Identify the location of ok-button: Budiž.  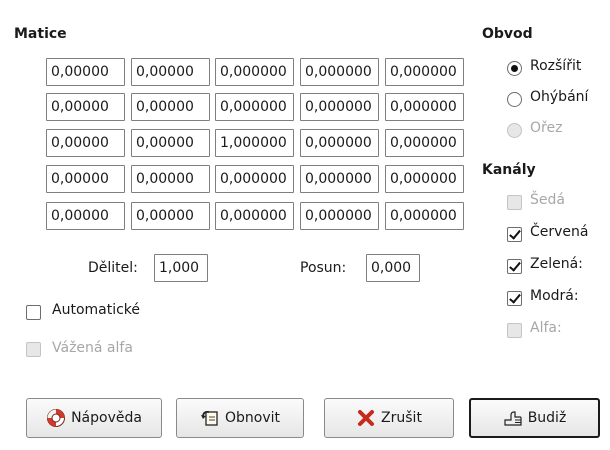
(534, 418).